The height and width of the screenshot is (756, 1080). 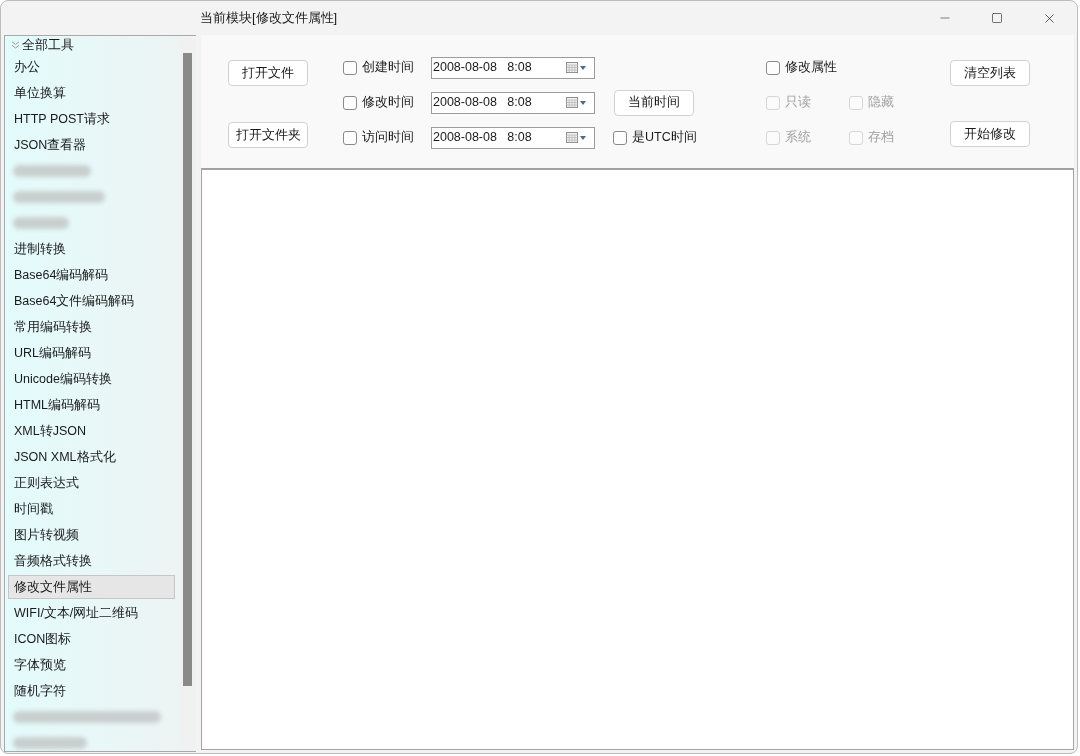 I want to click on sidebar-item: 随机字符, so click(x=91, y=691).